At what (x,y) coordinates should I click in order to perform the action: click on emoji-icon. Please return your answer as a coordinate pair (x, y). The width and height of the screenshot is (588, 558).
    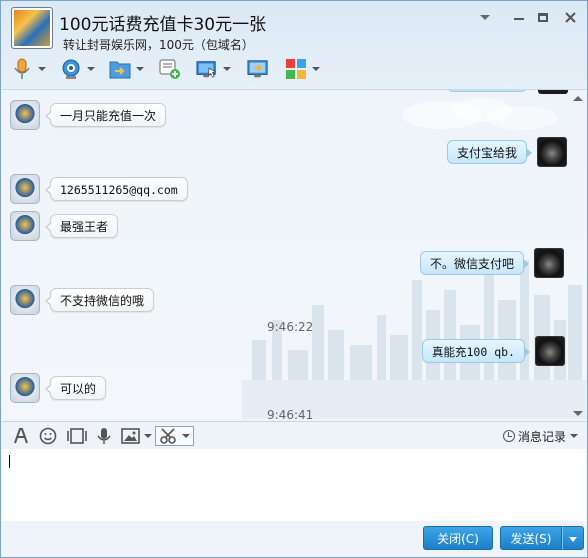
    Looking at the image, I should click on (48, 436).